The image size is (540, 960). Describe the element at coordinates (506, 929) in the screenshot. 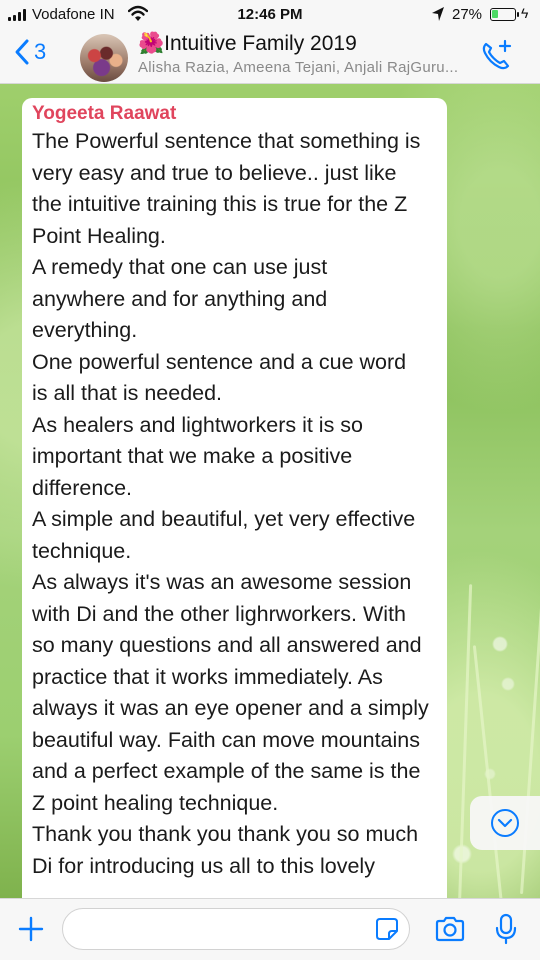

I see `microphone-icon` at that location.